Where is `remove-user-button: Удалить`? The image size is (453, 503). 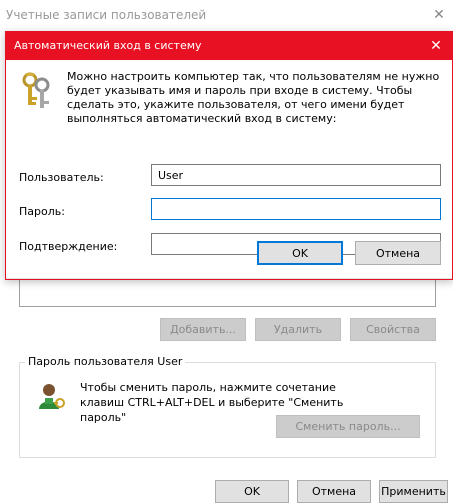
remove-user-button: Удалить is located at coordinates (298, 329).